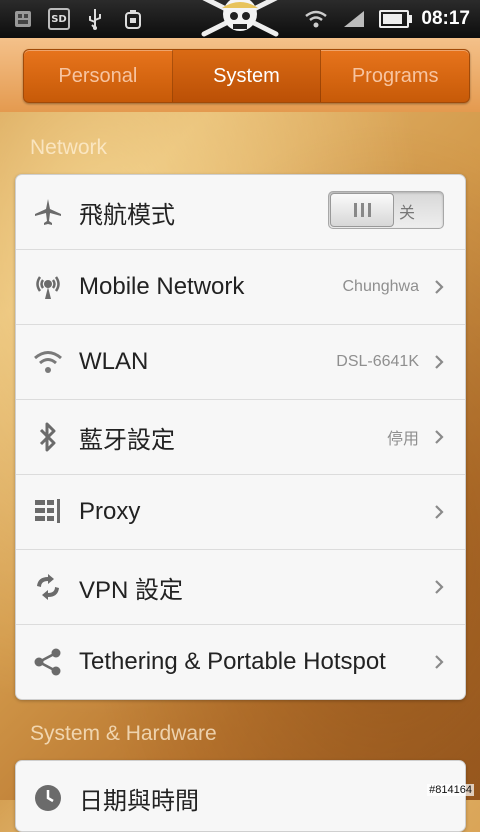 This screenshot has height=832, width=480. I want to click on battery-icon, so click(396, 19).